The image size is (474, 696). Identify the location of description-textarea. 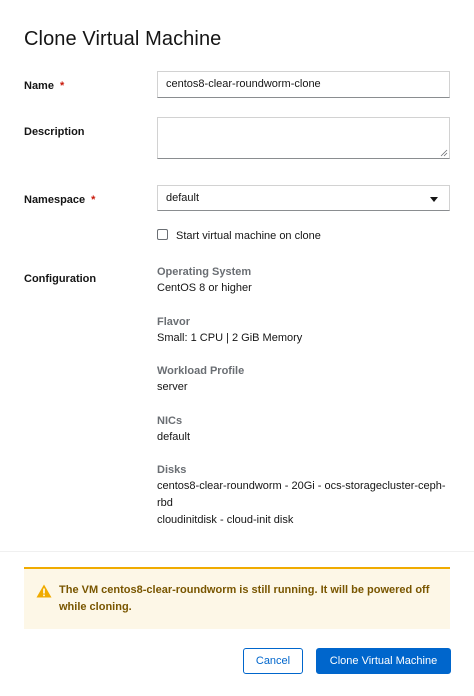
(303, 138).